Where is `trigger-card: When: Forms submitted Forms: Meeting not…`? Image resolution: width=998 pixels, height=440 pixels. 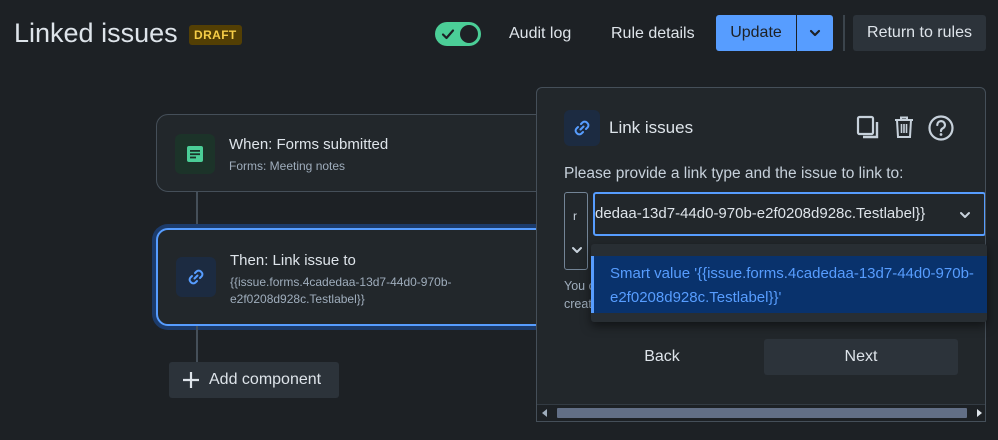 trigger-card: When: Forms submitted Forms: Meeting not… is located at coordinates (366, 153).